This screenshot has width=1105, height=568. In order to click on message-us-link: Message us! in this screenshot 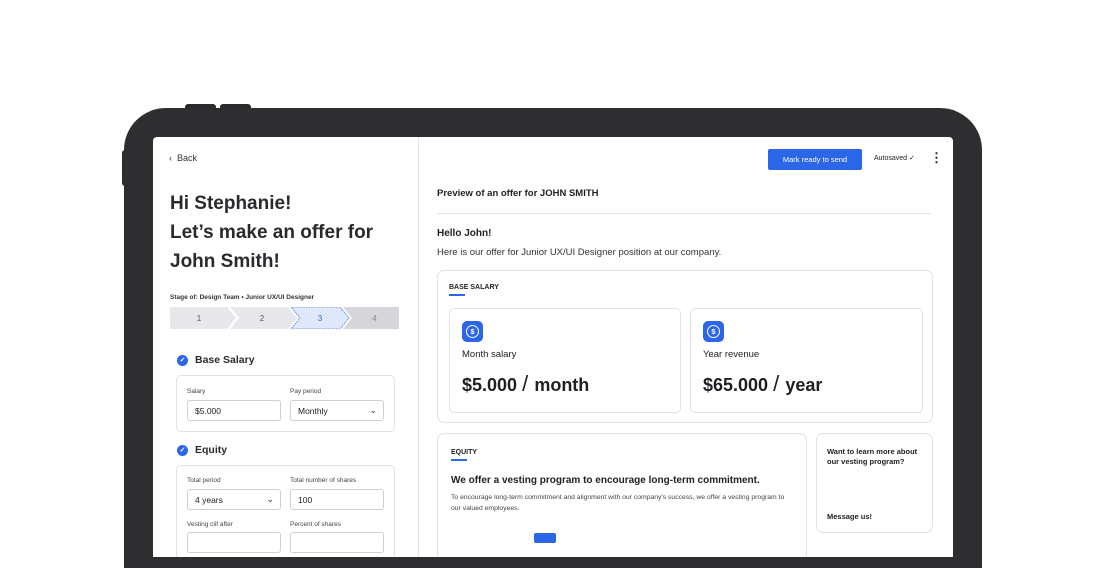, I will do `click(849, 516)`.